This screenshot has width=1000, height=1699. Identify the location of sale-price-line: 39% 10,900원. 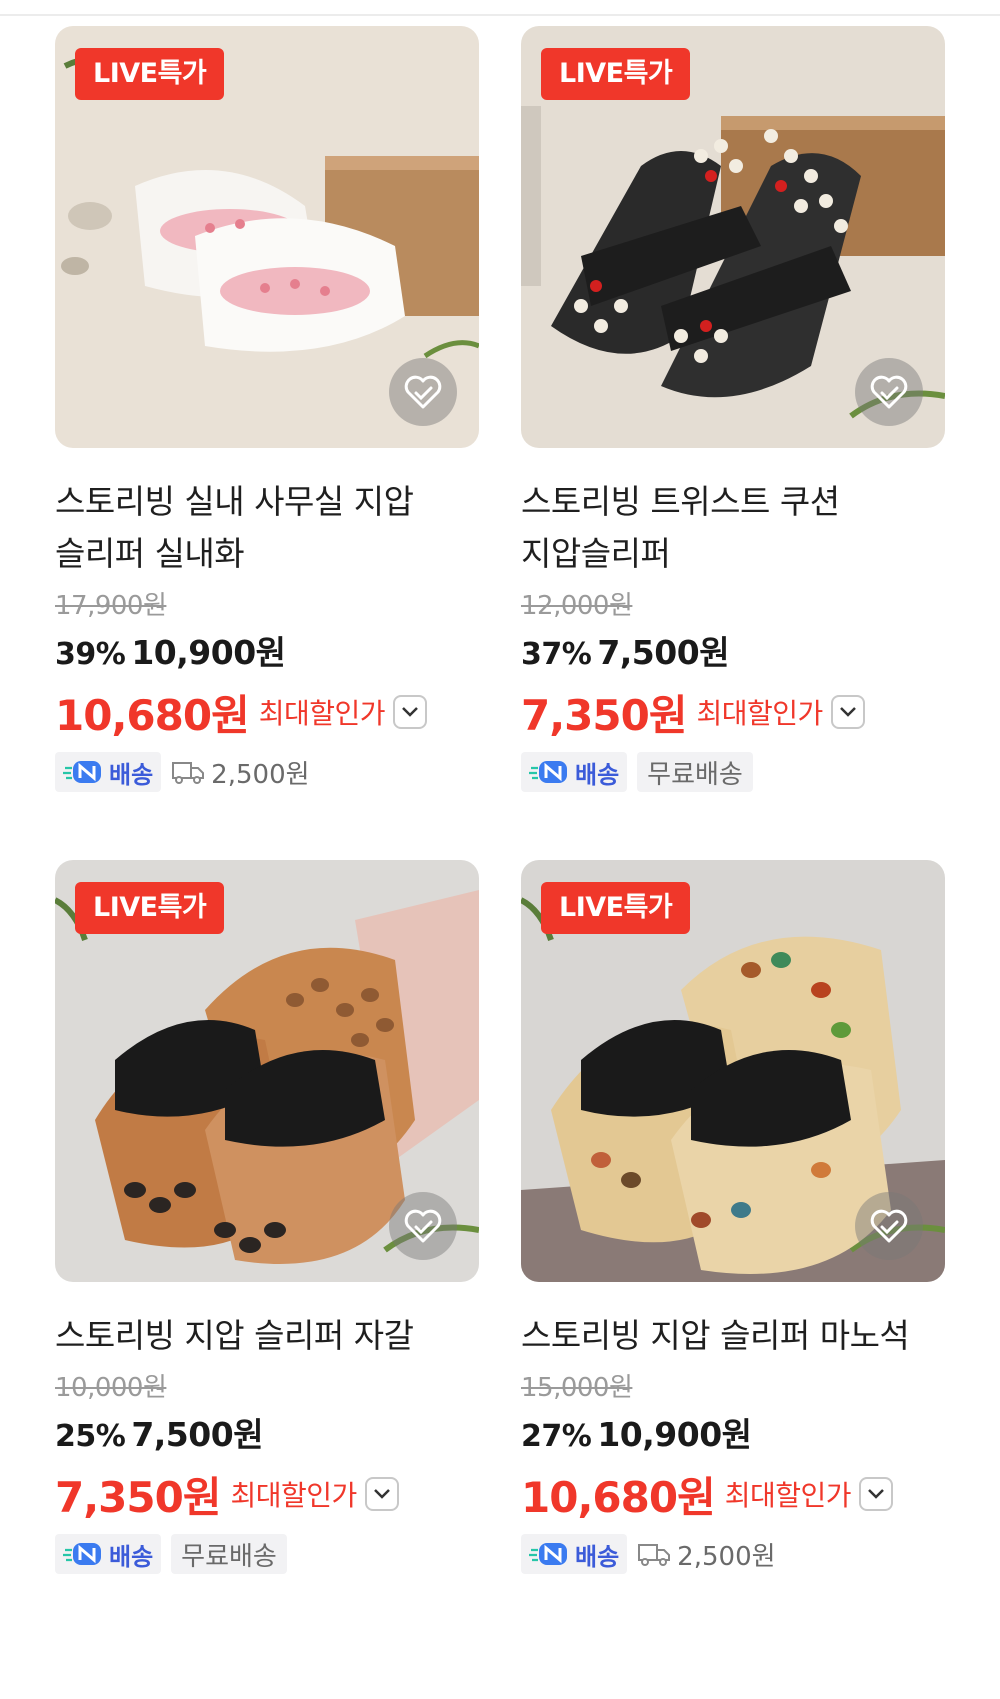
(267, 654).